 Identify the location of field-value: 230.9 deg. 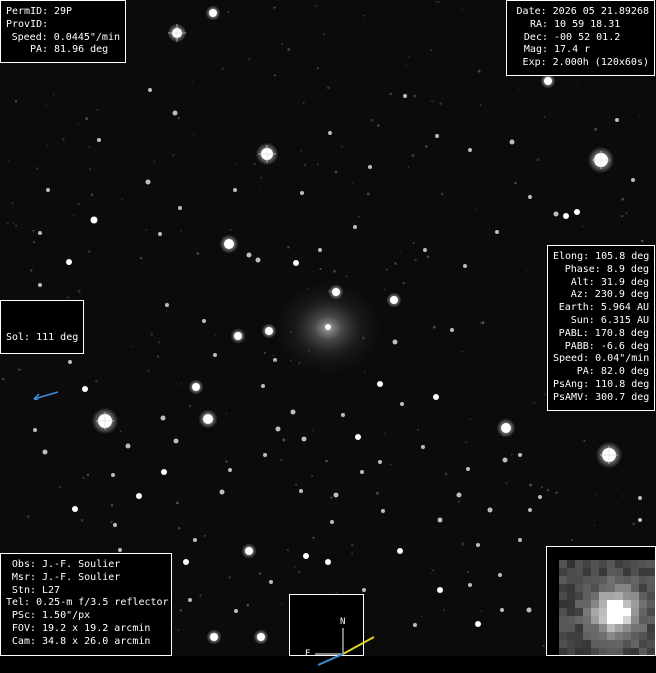
(619, 295).